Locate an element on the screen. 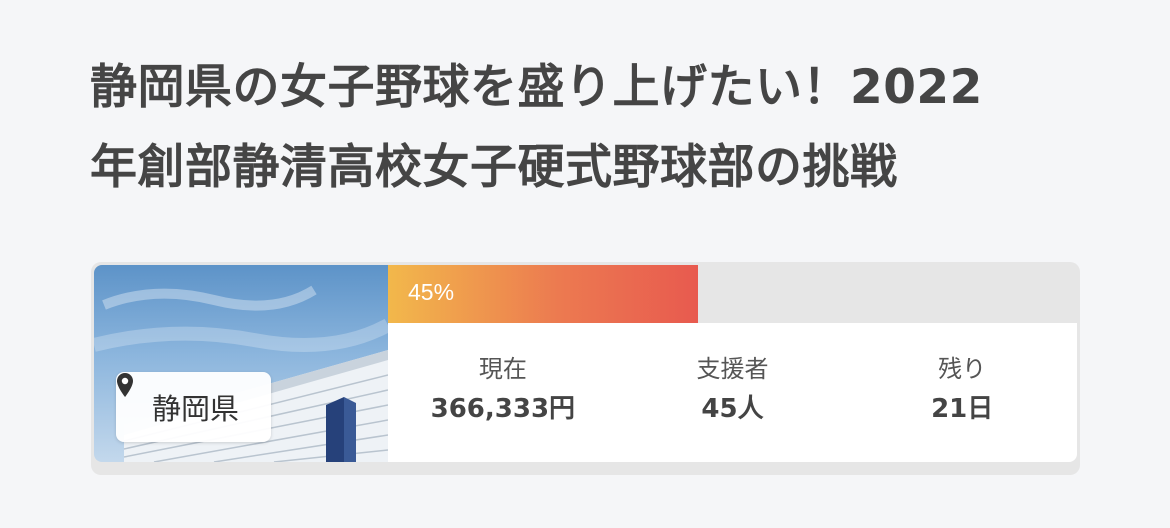  project-title-line2: 年創部静清高校女子硬式野球部の挑戦 is located at coordinates (494, 167).